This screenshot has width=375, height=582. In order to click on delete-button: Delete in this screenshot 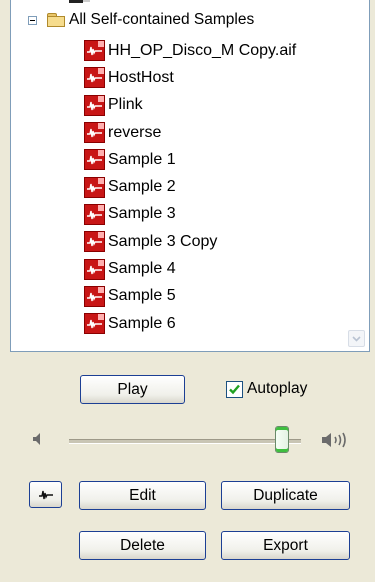, I will do `click(142, 545)`.